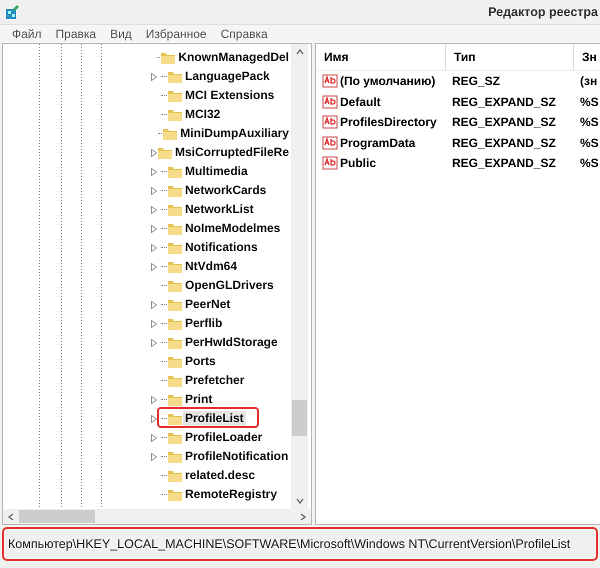 The height and width of the screenshot is (568, 600). I want to click on tree-item: Multimedia, so click(216, 171).